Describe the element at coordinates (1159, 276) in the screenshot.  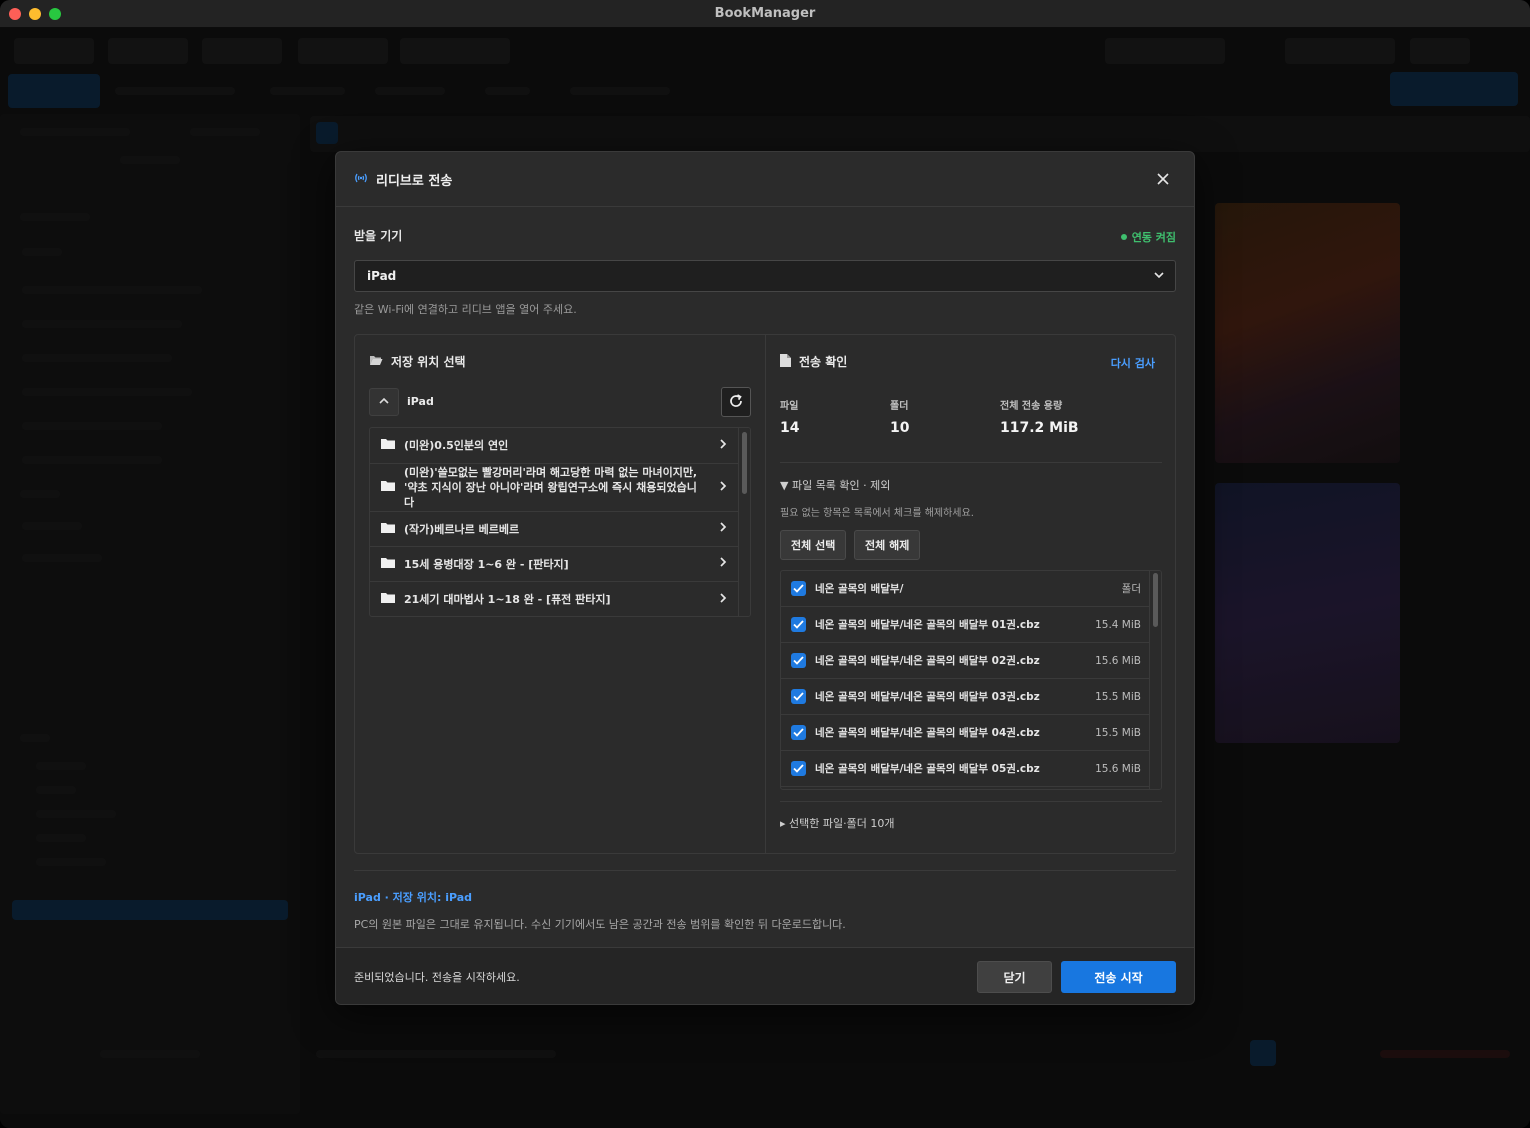
I see `chevron-down-icon` at that location.